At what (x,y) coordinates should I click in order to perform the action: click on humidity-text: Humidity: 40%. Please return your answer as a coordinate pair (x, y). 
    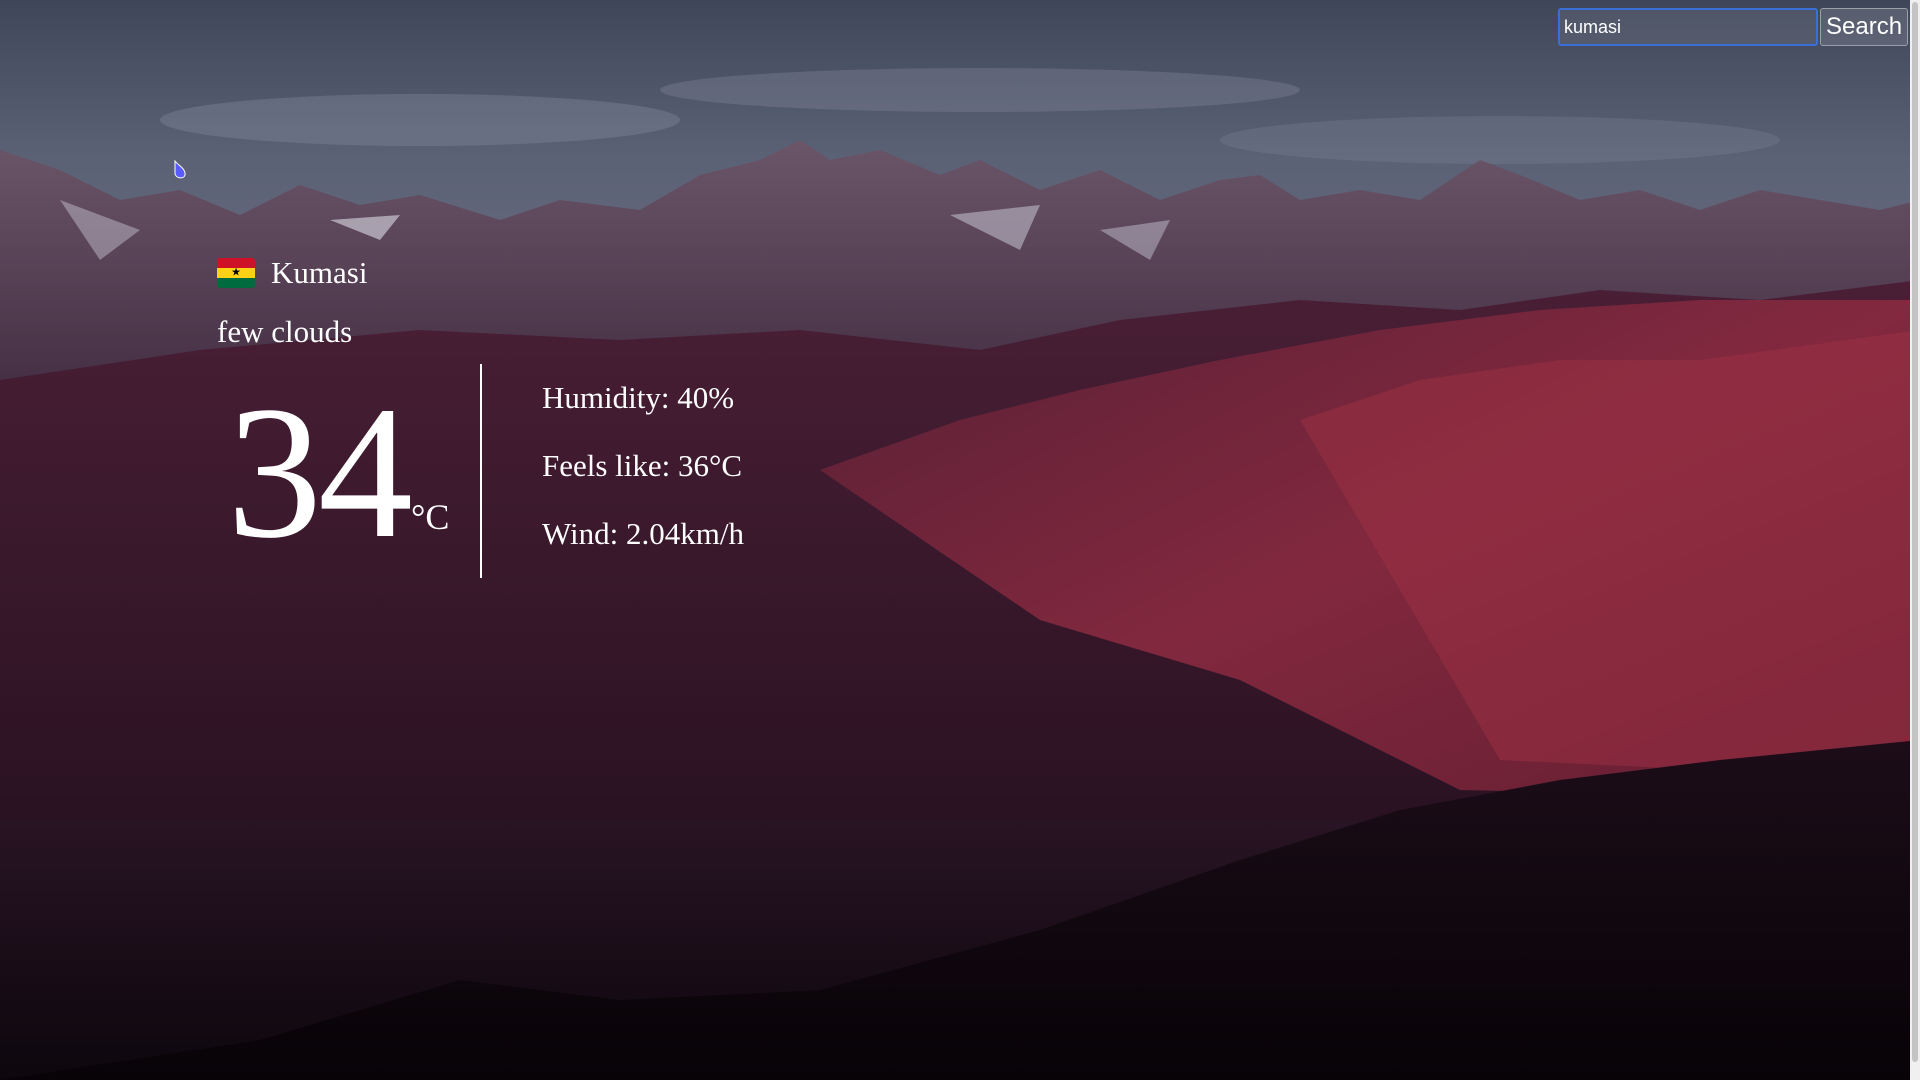
    Looking at the image, I should click on (638, 397).